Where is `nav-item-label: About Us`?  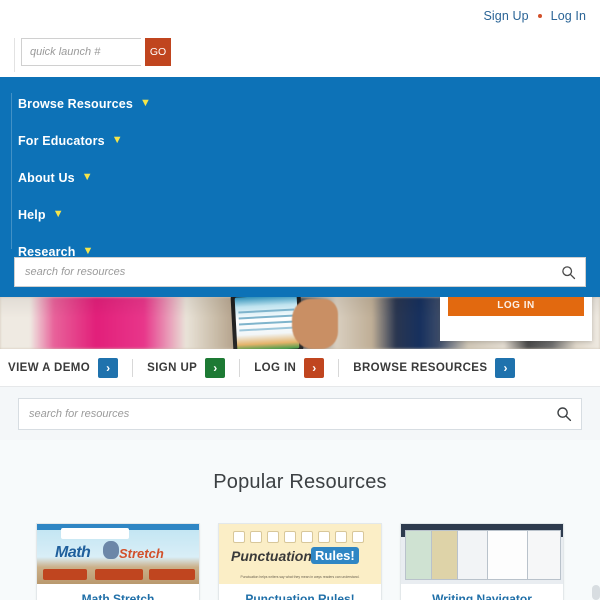 nav-item-label: About Us is located at coordinates (46, 177).